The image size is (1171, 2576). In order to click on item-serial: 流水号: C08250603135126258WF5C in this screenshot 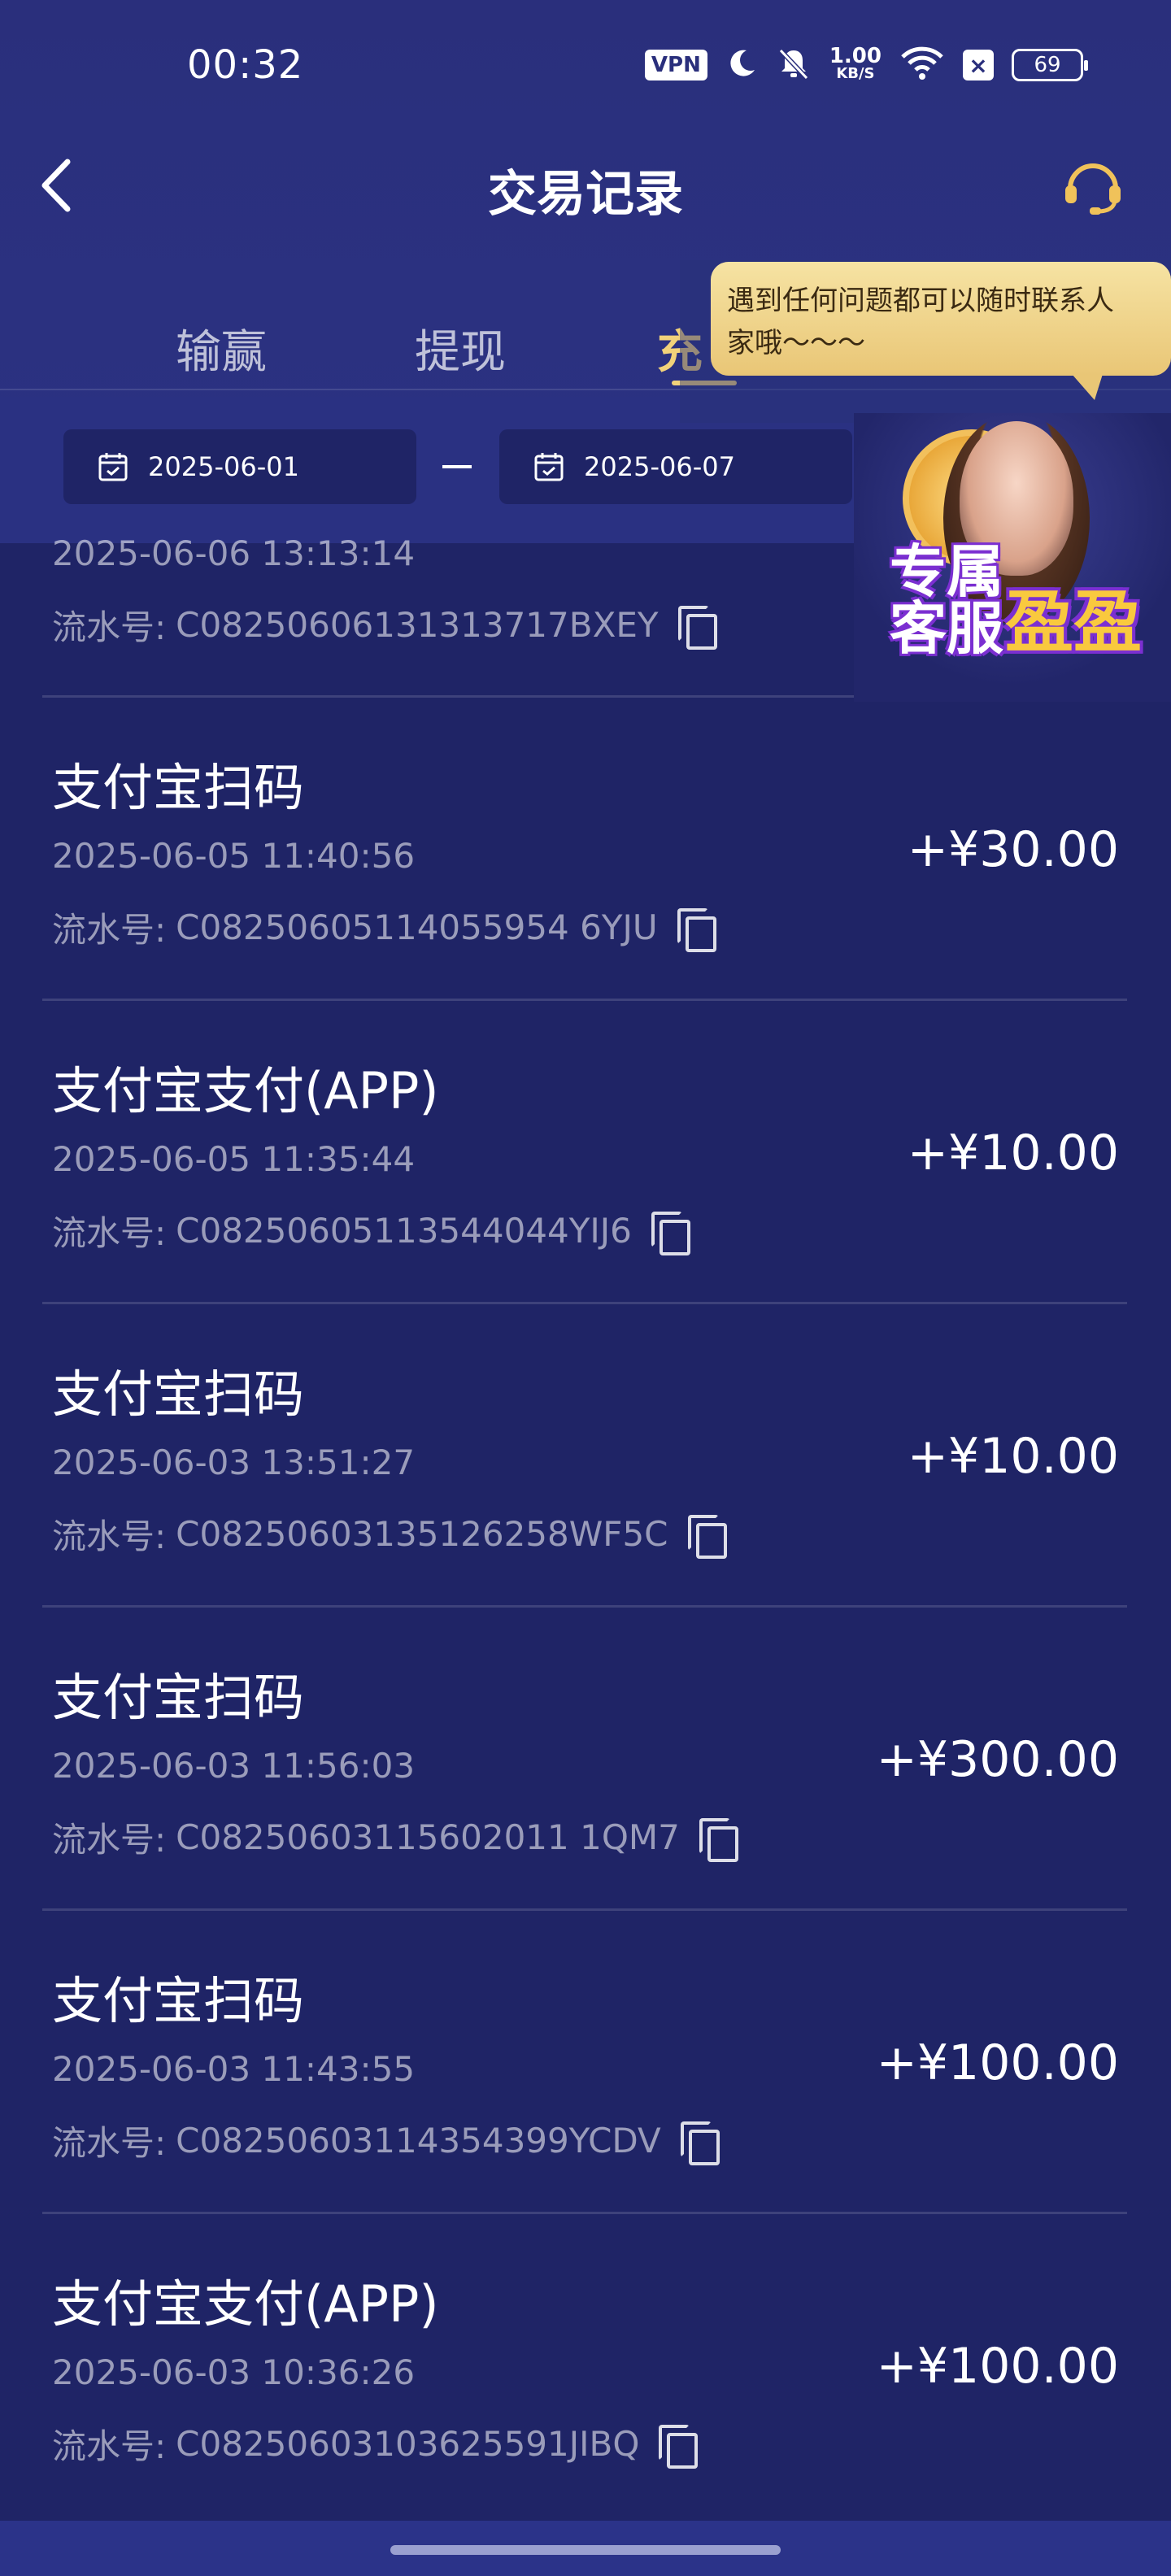, I will do `click(390, 1534)`.